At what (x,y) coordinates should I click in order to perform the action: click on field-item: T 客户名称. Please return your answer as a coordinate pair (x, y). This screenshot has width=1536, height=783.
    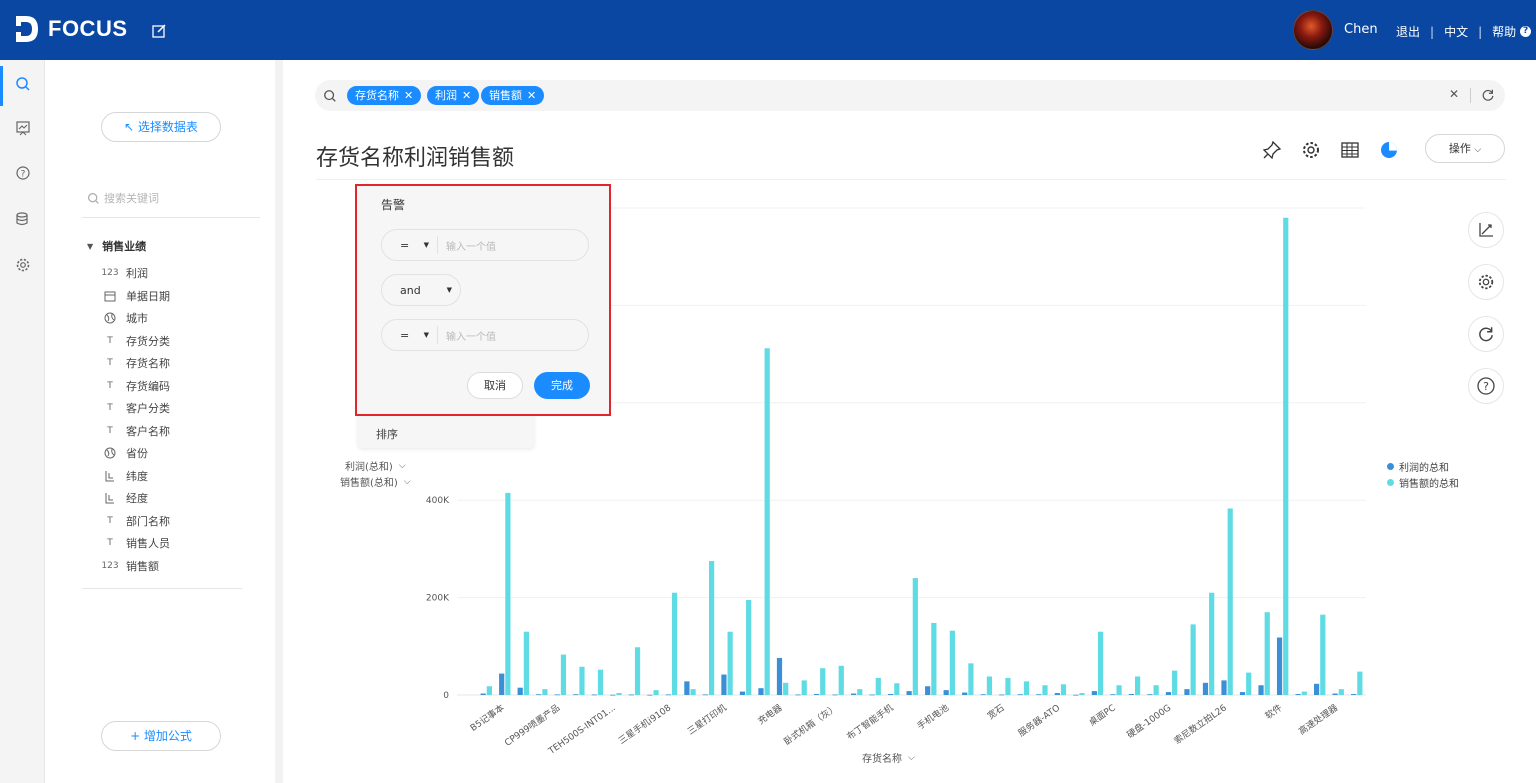
    Looking at the image, I should click on (136, 431).